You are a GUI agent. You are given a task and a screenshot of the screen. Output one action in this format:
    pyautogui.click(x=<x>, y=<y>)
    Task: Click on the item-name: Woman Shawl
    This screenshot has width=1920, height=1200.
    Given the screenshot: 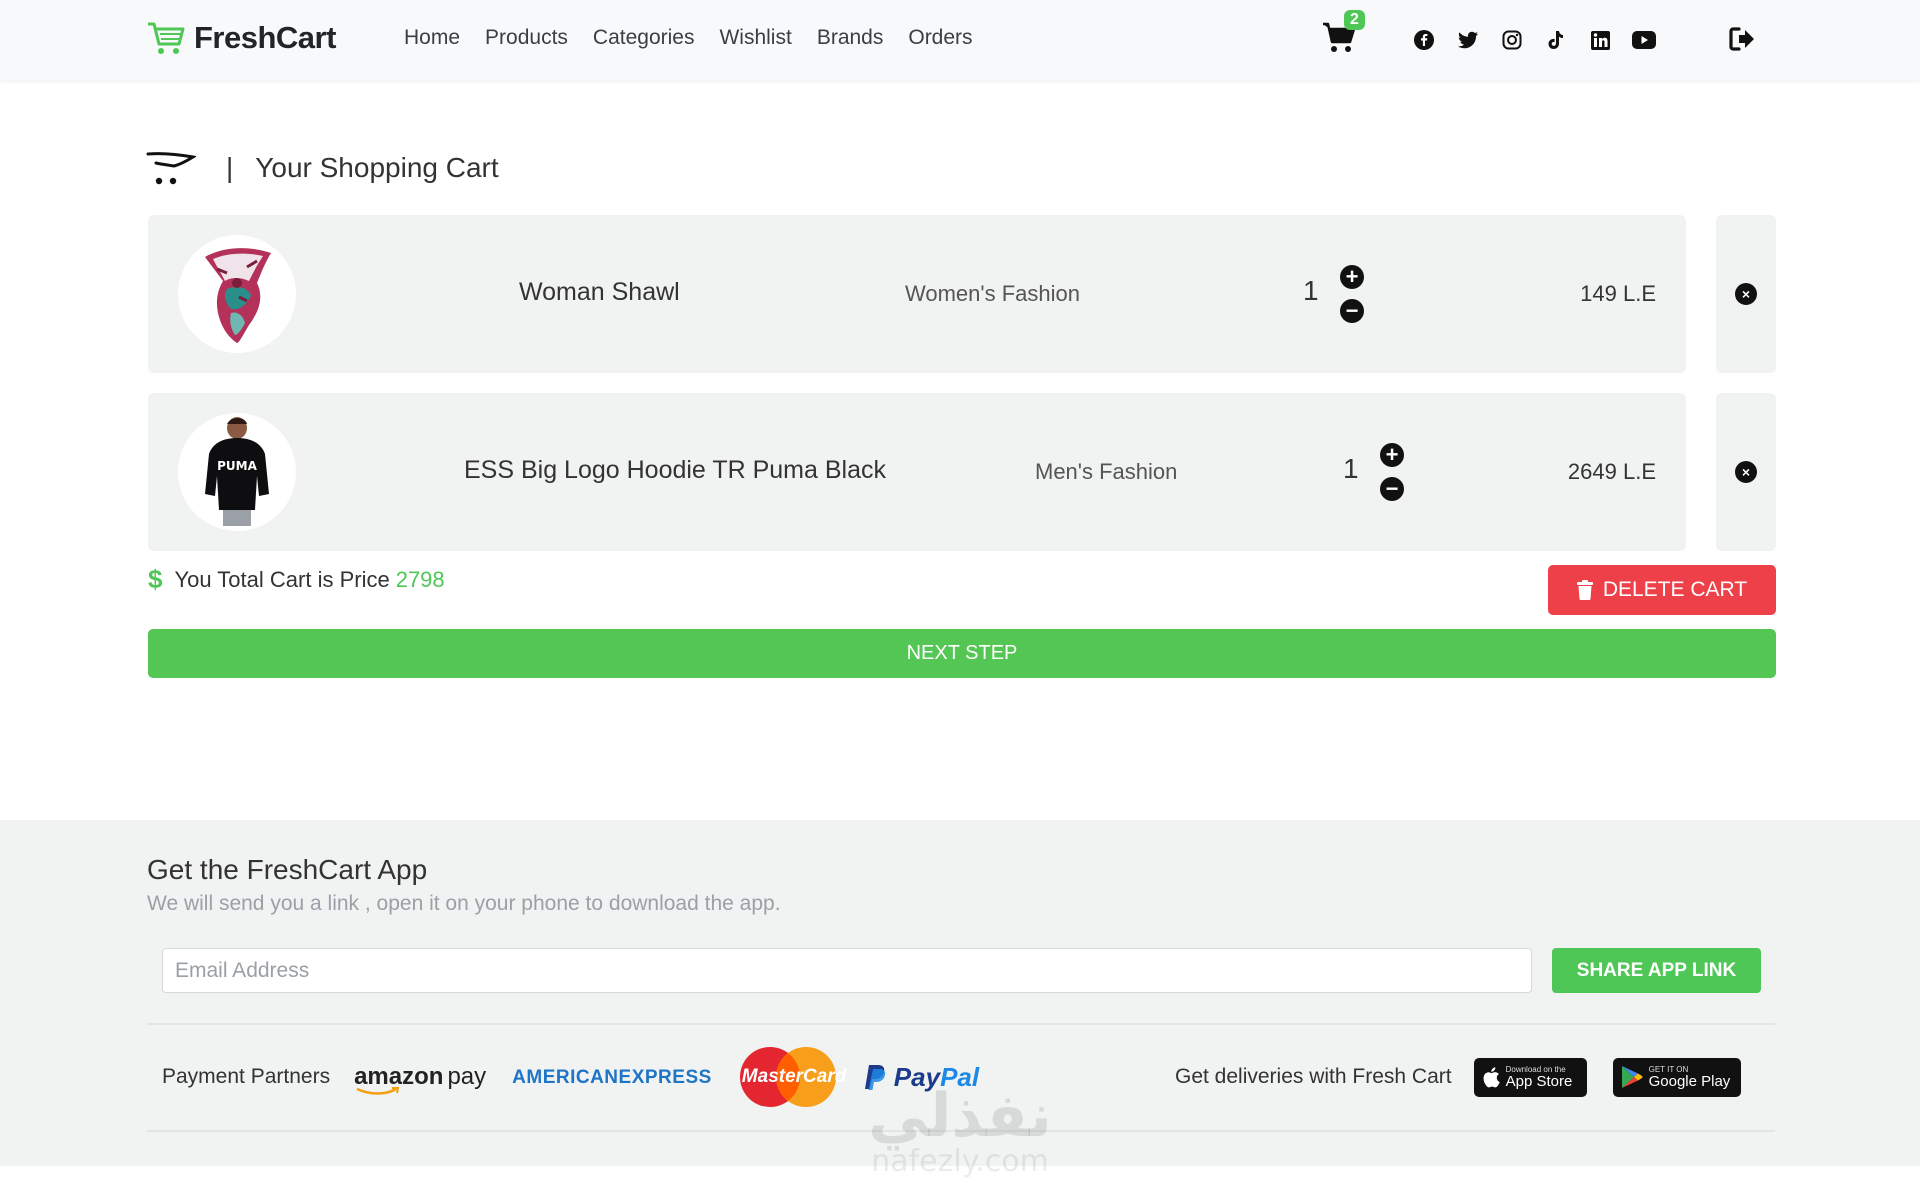 What is the action you would take?
    pyautogui.click(x=599, y=292)
    